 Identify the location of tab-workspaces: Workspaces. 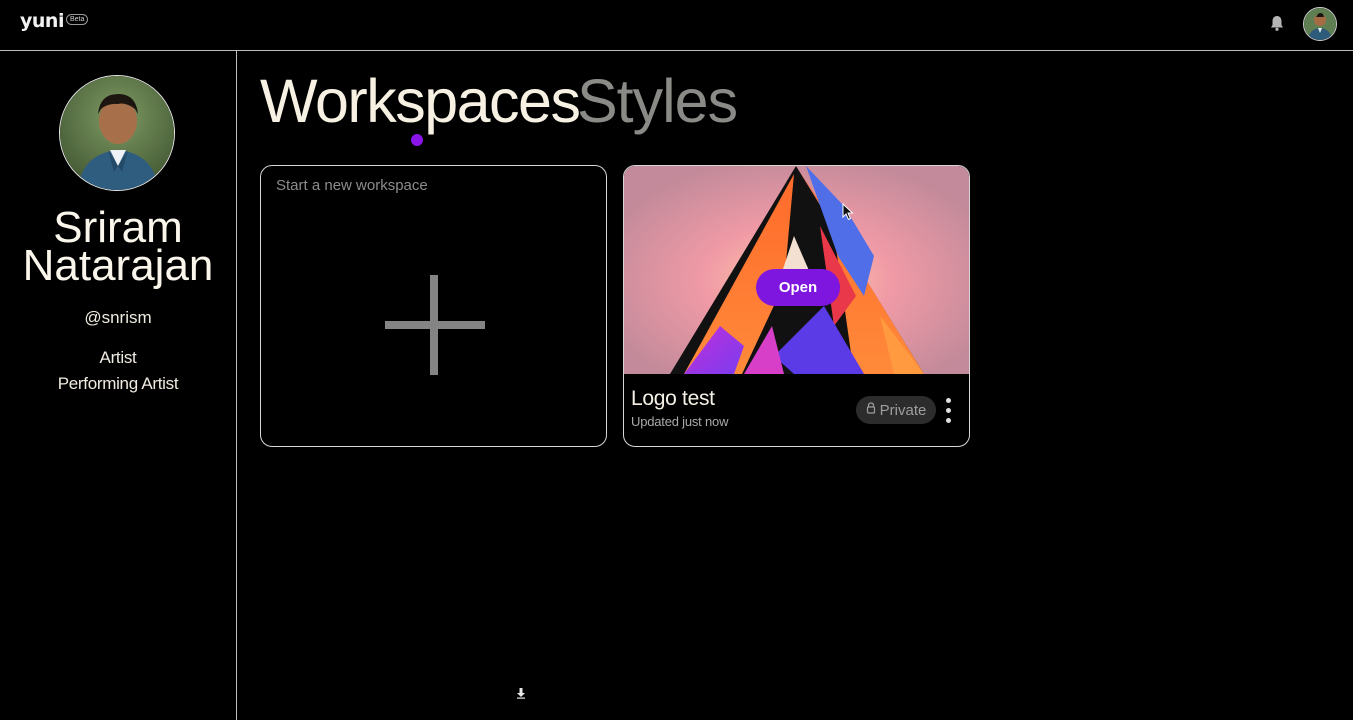
(420, 101).